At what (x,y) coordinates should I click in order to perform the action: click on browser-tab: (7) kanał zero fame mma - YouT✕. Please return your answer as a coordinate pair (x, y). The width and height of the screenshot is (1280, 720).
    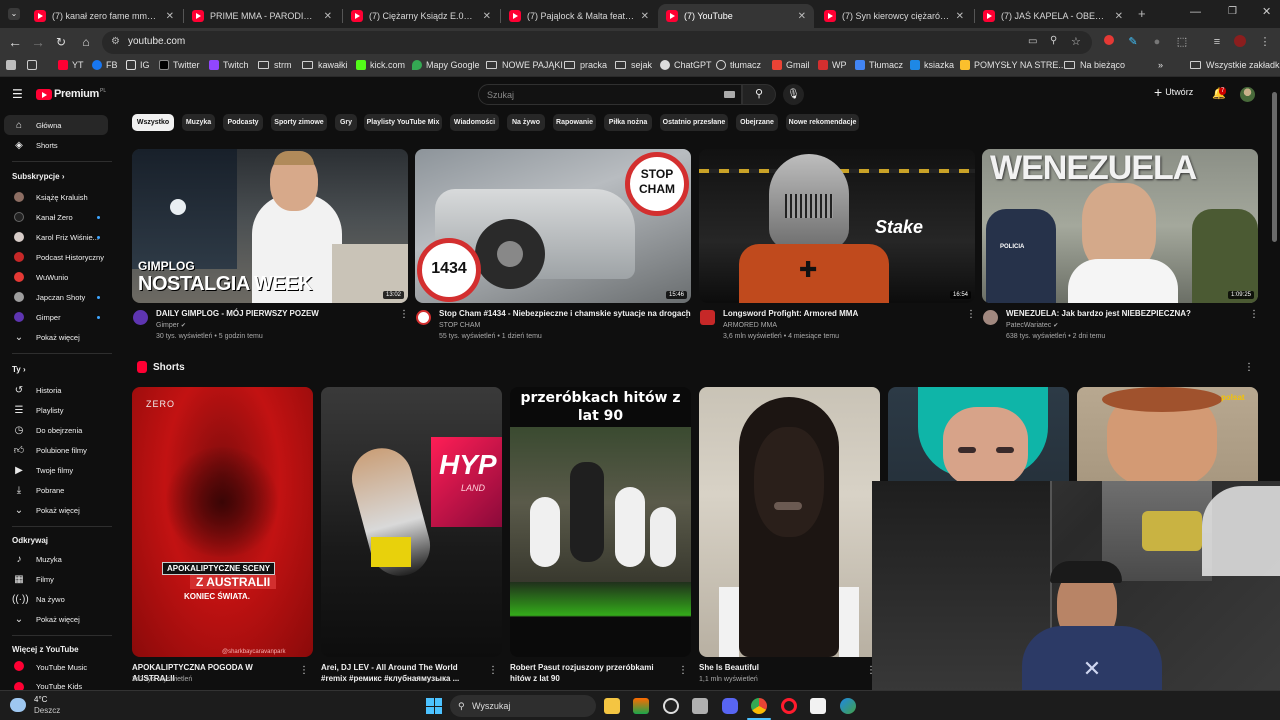
    Looking at the image, I should click on (104, 16).